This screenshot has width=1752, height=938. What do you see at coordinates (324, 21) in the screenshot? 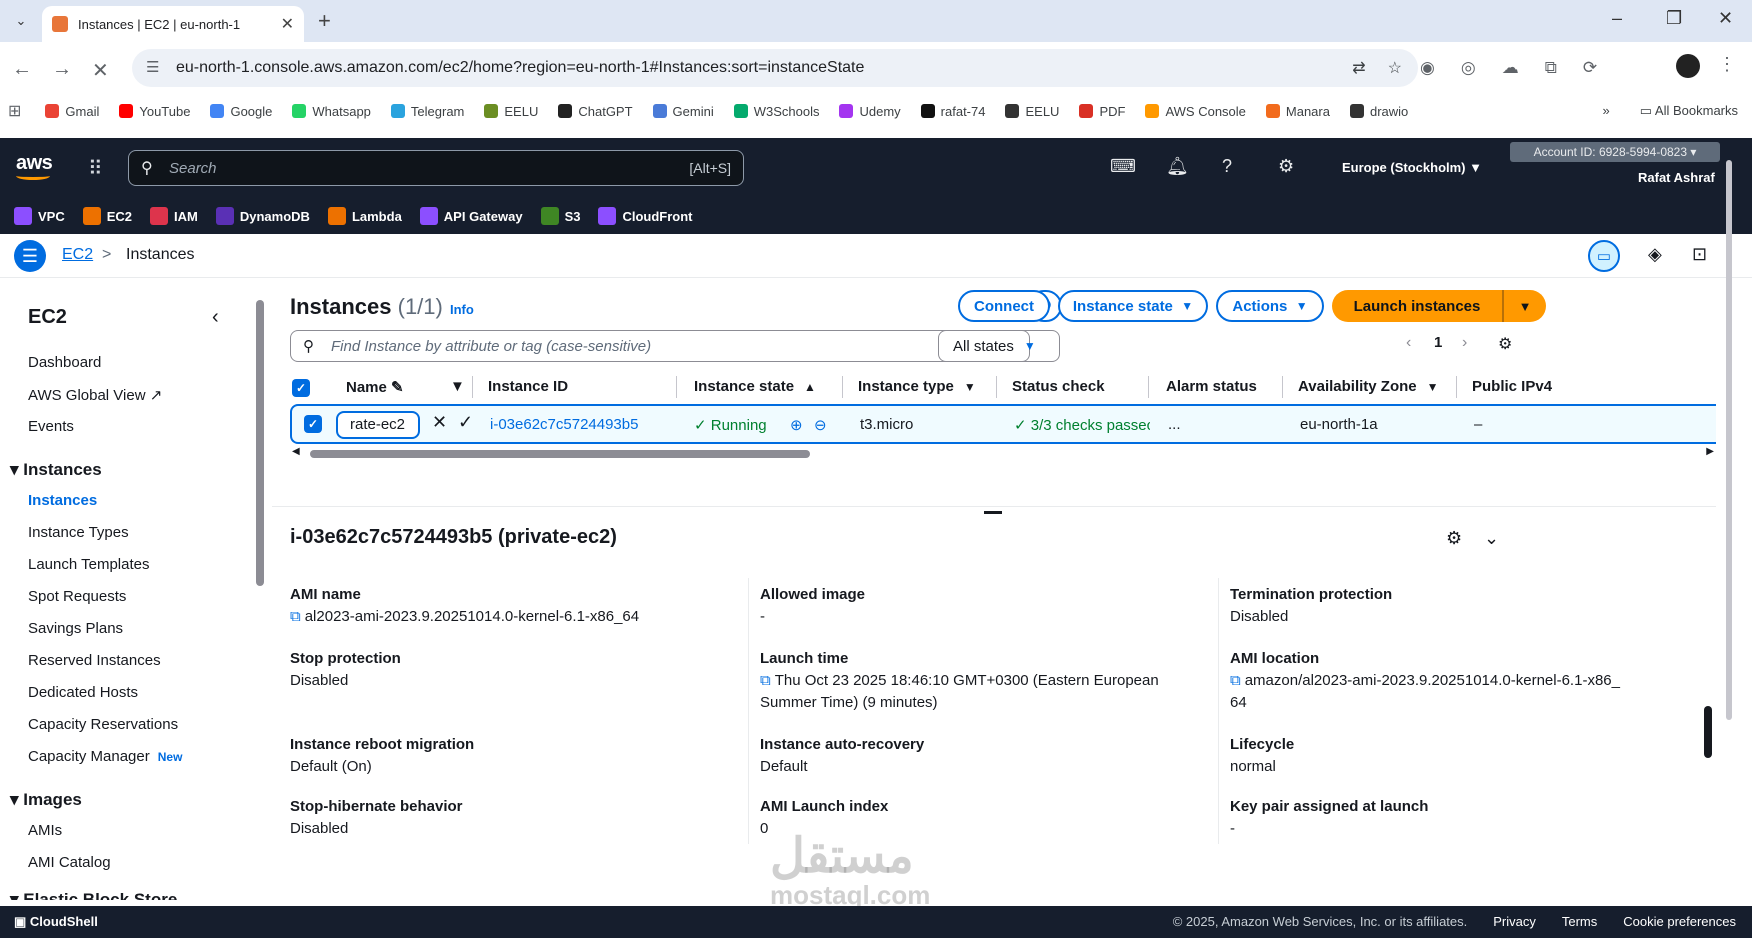
I see `new-tab-icon: +` at bounding box center [324, 21].